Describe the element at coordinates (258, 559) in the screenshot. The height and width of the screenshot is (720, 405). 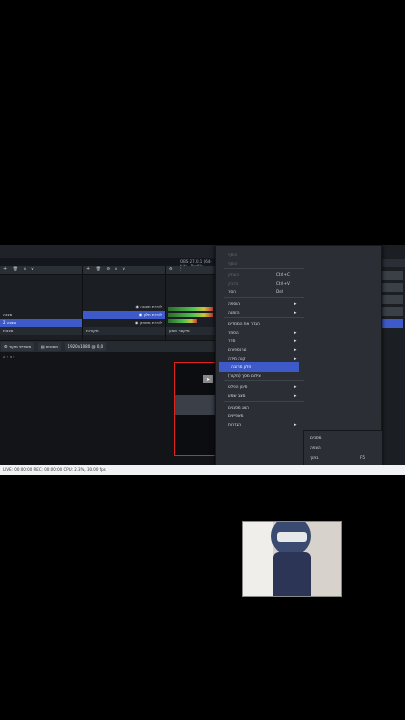
I see `wall-background` at that location.